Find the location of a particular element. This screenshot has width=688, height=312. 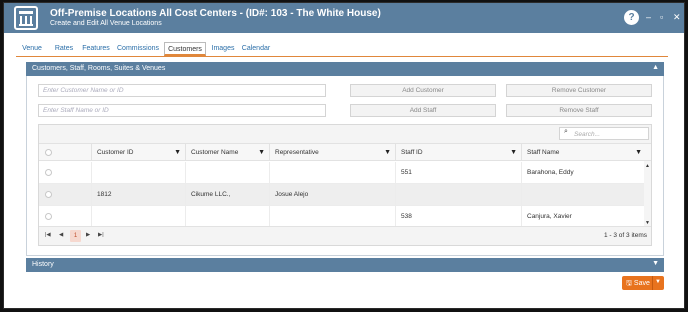

select-all-checkbox is located at coordinates (48, 152).